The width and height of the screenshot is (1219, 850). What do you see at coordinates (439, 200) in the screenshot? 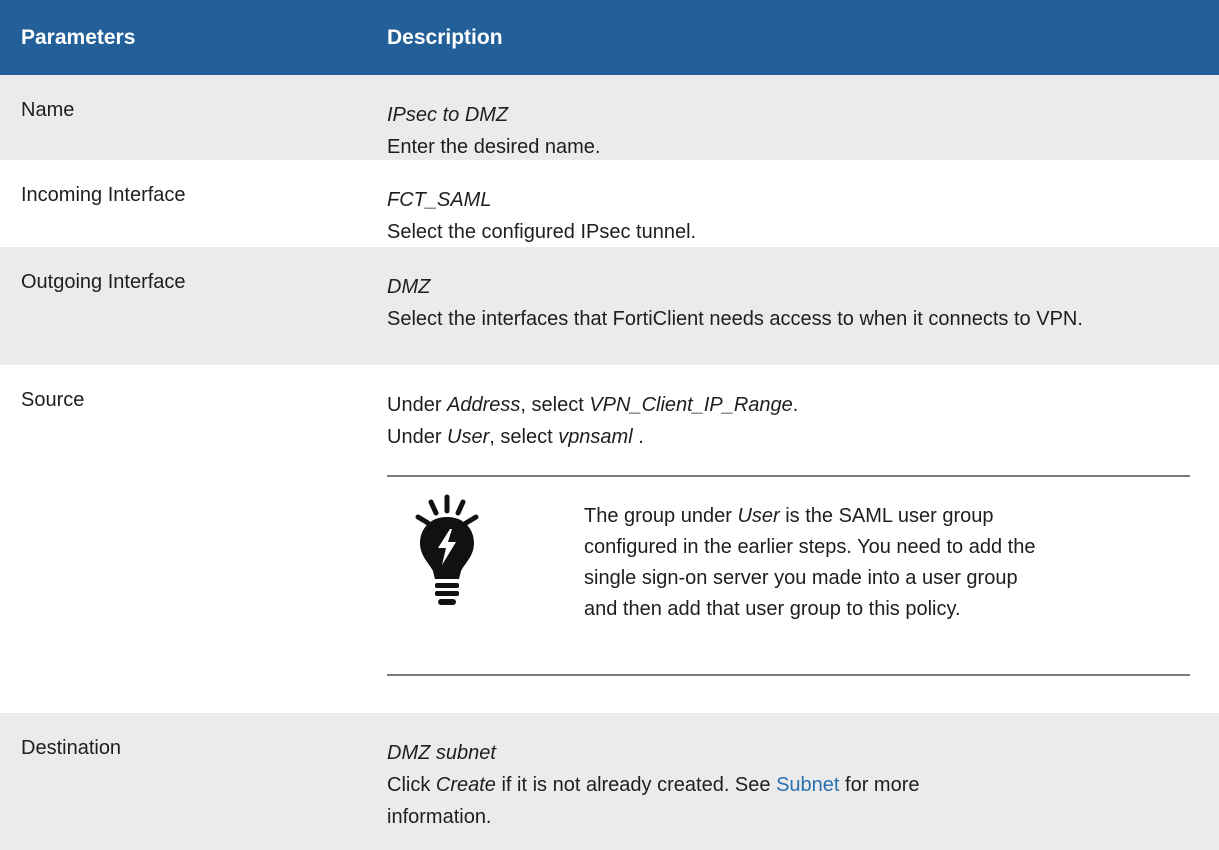
I see `value-incoming: FCT_SAML` at bounding box center [439, 200].